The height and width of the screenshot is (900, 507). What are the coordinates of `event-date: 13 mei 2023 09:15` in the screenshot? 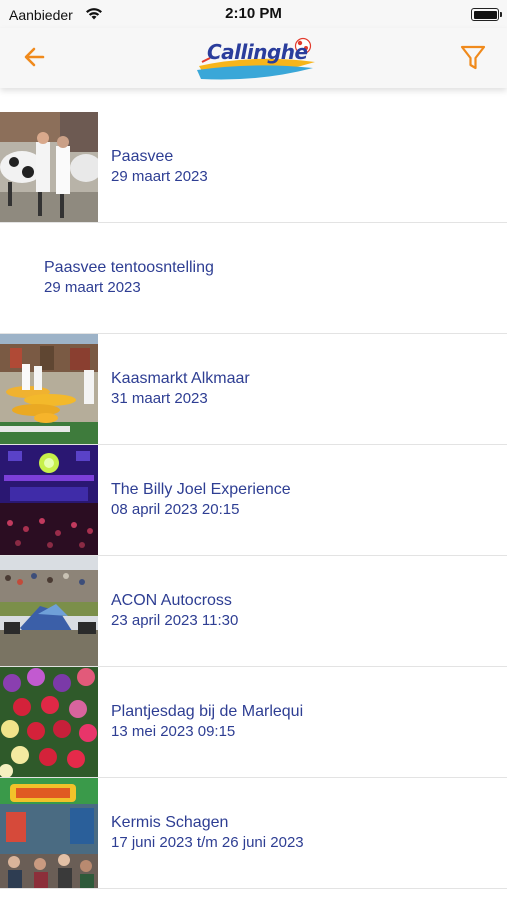 It's located at (173, 731).